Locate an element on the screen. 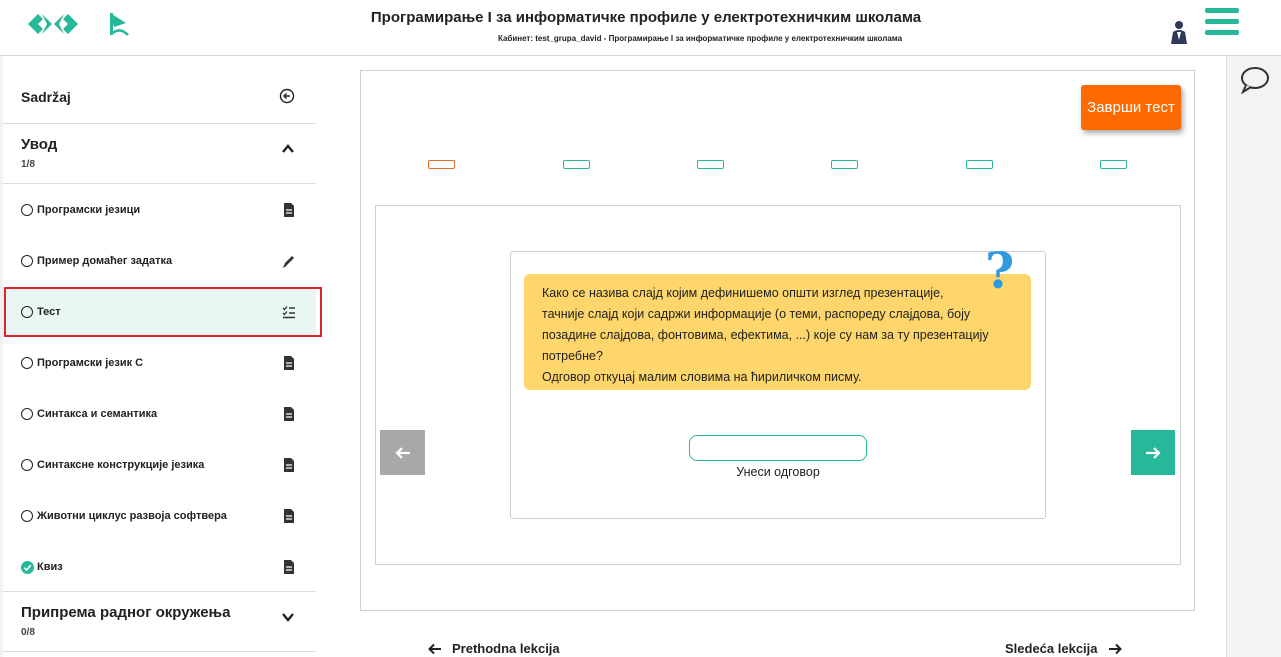 The image size is (1281, 657). check-circle-icon is located at coordinates (27, 567).